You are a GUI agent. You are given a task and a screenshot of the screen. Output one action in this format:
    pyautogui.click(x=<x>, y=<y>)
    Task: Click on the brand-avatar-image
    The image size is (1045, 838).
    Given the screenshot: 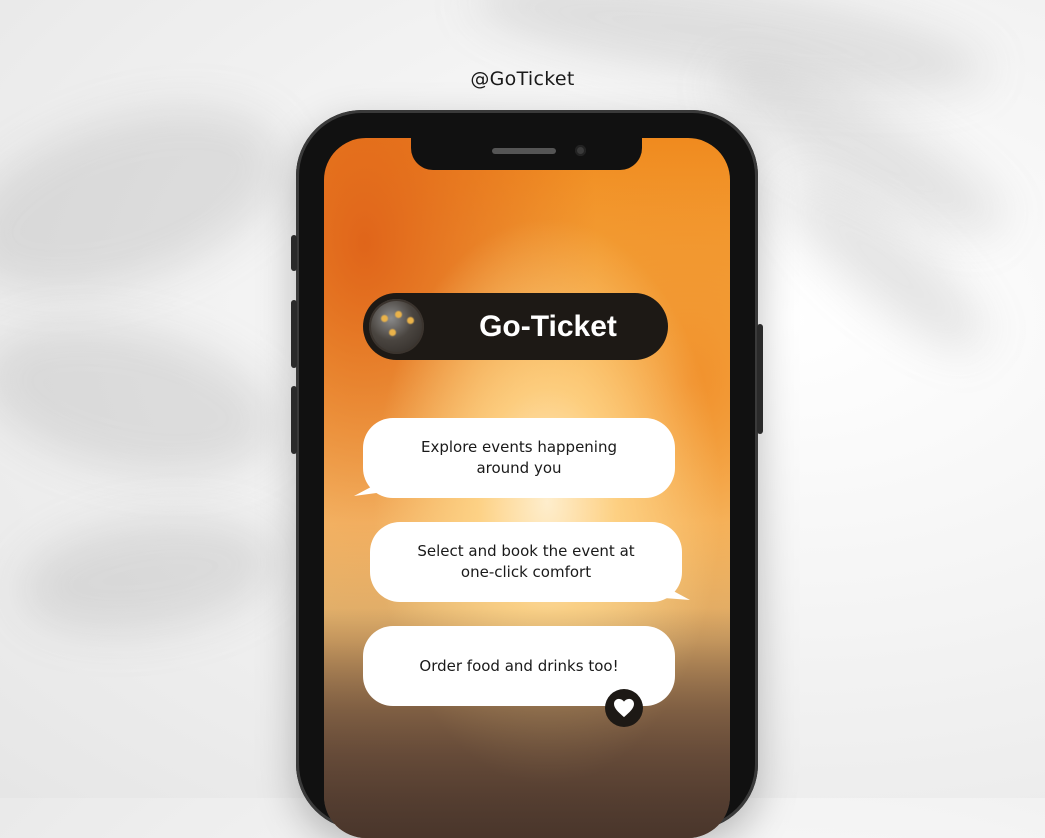 What is the action you would take?
    pyautogui.click(x=396, y=326)
    